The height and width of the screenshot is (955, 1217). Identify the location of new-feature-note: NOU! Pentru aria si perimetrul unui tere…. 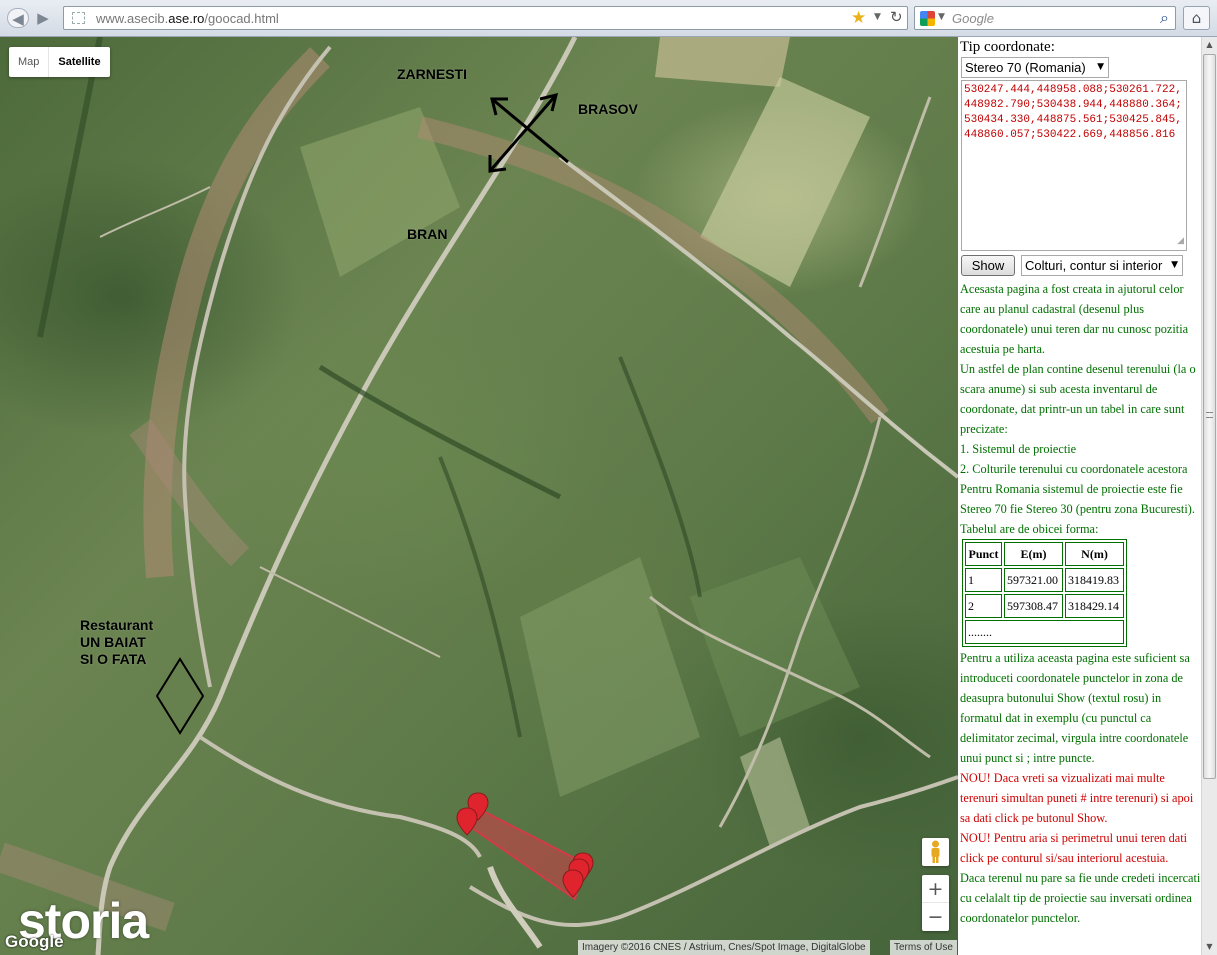
(1074, 848).